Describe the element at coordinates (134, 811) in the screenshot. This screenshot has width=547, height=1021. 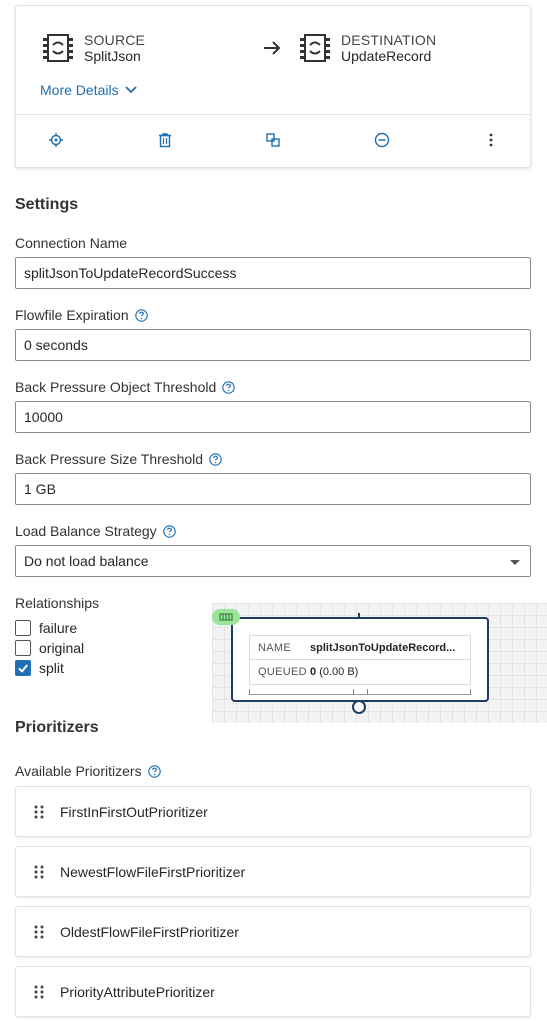
I see `prioritizer-label: FirstInFirstOutPrioritizer` at that location.